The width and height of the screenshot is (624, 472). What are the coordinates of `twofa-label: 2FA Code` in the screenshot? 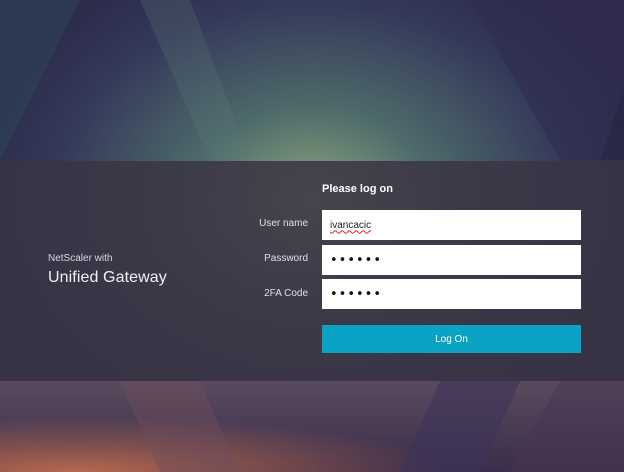 It's located at (286, 293).